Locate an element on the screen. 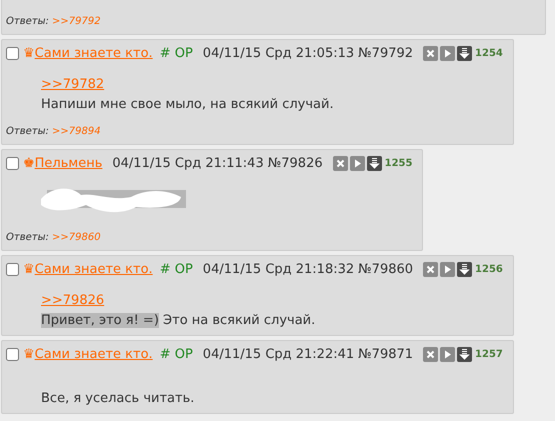 Image resolution: width=555 pixels, height=421 pixels. post-count: 1257 is located at coordinates (489, 354).